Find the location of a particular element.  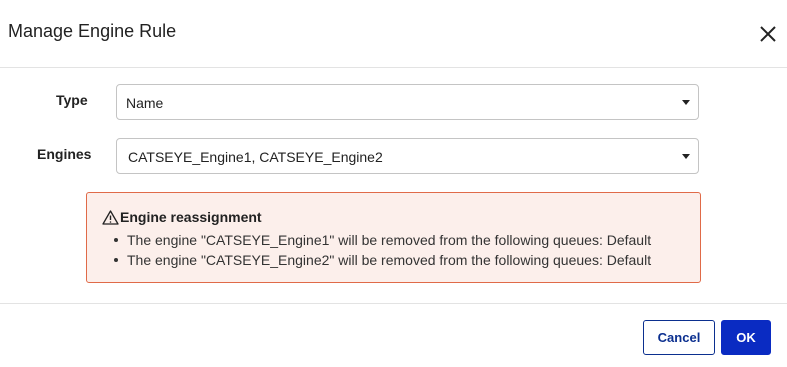

warning-triangle-icon is located at coordinates (110, 217).